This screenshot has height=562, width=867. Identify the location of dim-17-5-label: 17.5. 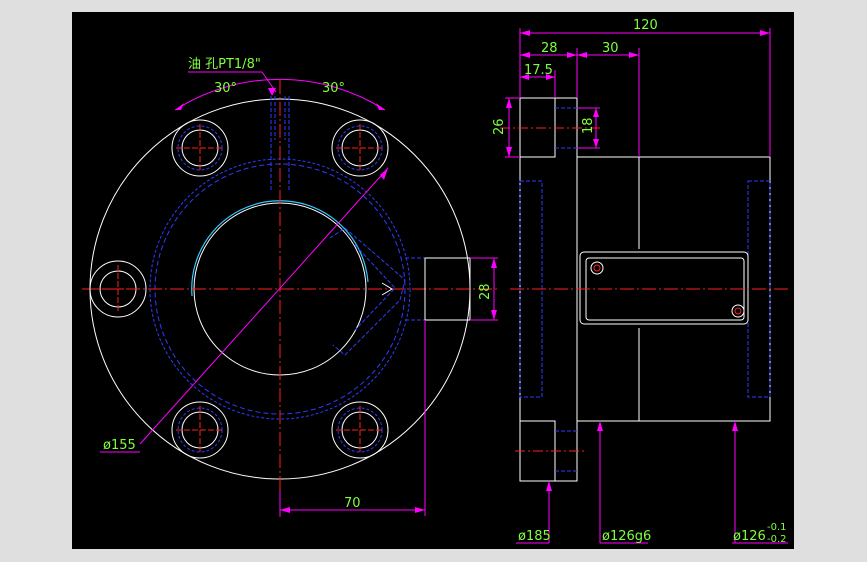
(538, 70).